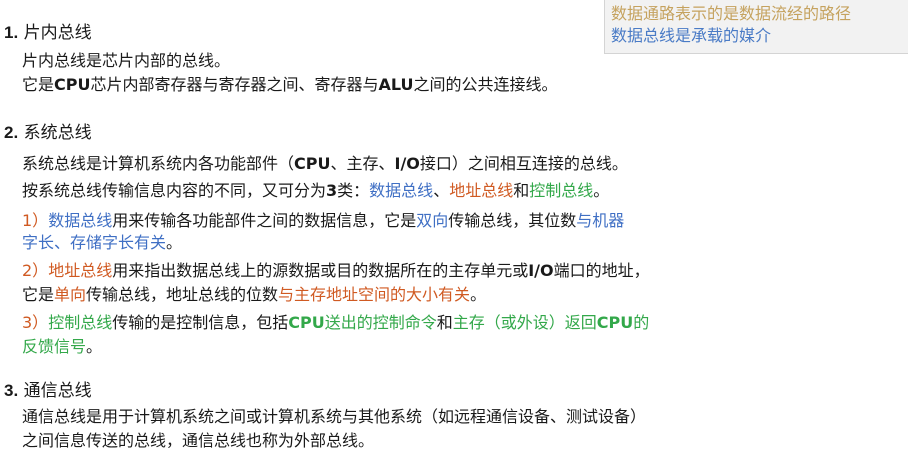 The image size is (908, 460). I want to click on data-bus-item-line-1: 1）数据总线用来传输各功能部件之间的数据信息，它是双向传输总线，其位数与机器, so click(323, 220).